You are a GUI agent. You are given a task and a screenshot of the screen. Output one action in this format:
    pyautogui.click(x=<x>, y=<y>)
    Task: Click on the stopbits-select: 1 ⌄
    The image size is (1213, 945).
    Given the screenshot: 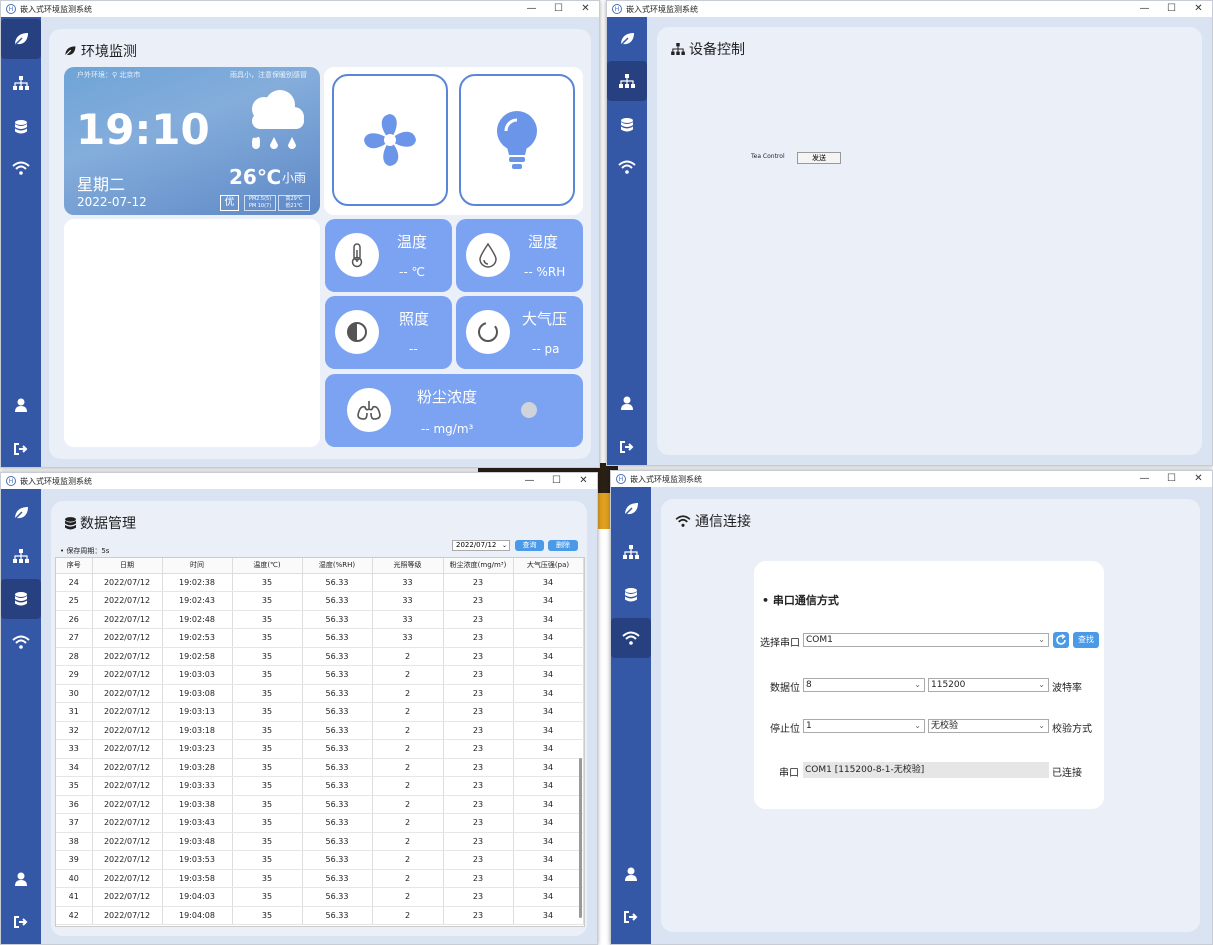 What is the action you would take?
    pyautogui.click(x=864, y=726)
    